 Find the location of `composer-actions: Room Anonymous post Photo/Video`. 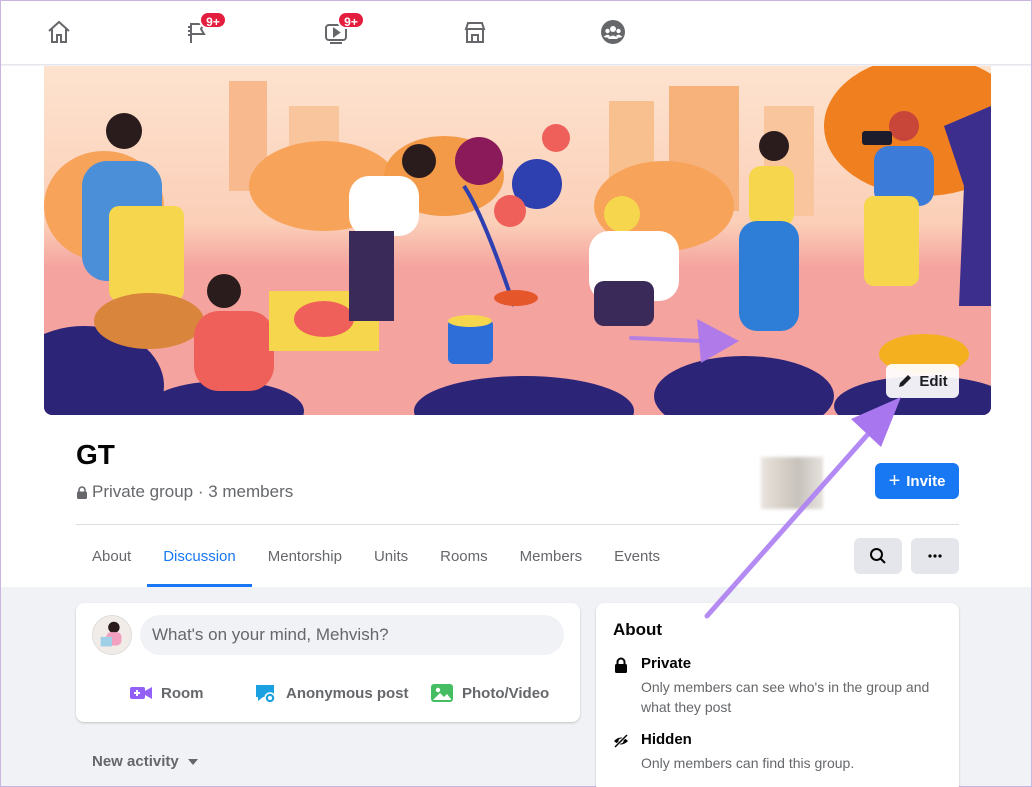

composer-actions: Room Anonymous post Photo/Video is located at coordinates (328, 693).